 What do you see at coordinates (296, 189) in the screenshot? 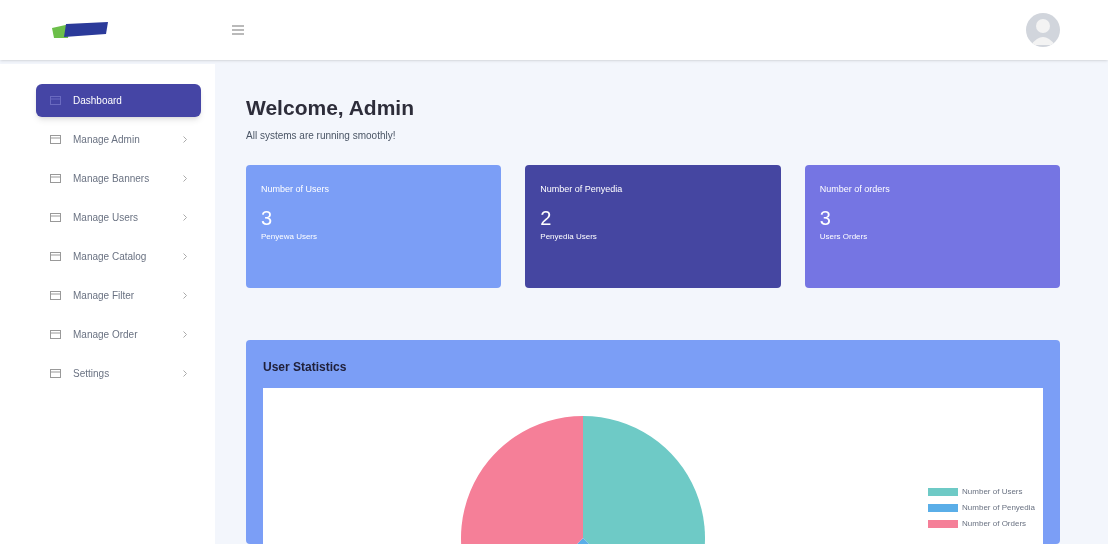
I see `stat-title: Number of Users` at bounding box center [296, 189].